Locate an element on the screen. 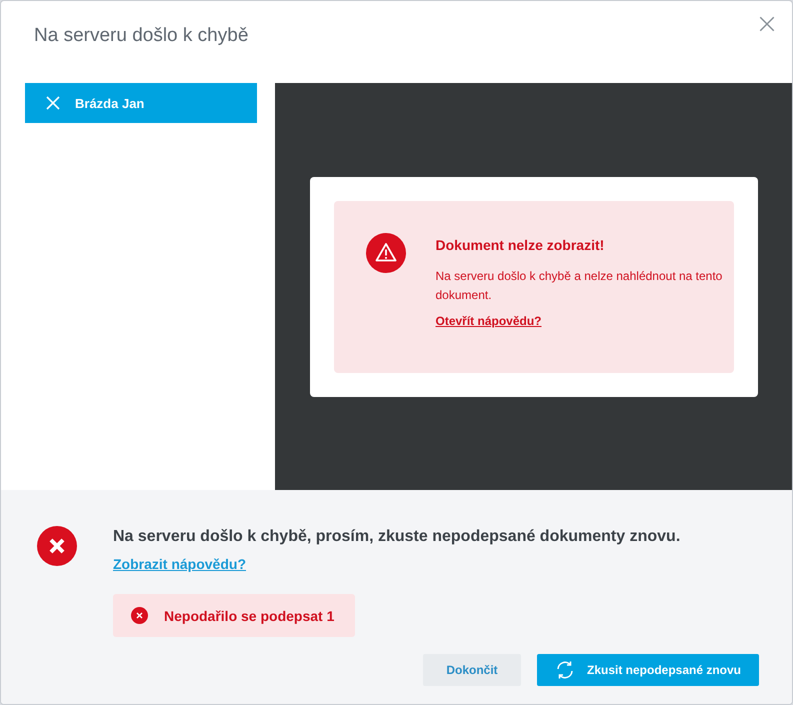  dialog-title: Na serveru došlo k chybě is located at coordinates (141, 36).